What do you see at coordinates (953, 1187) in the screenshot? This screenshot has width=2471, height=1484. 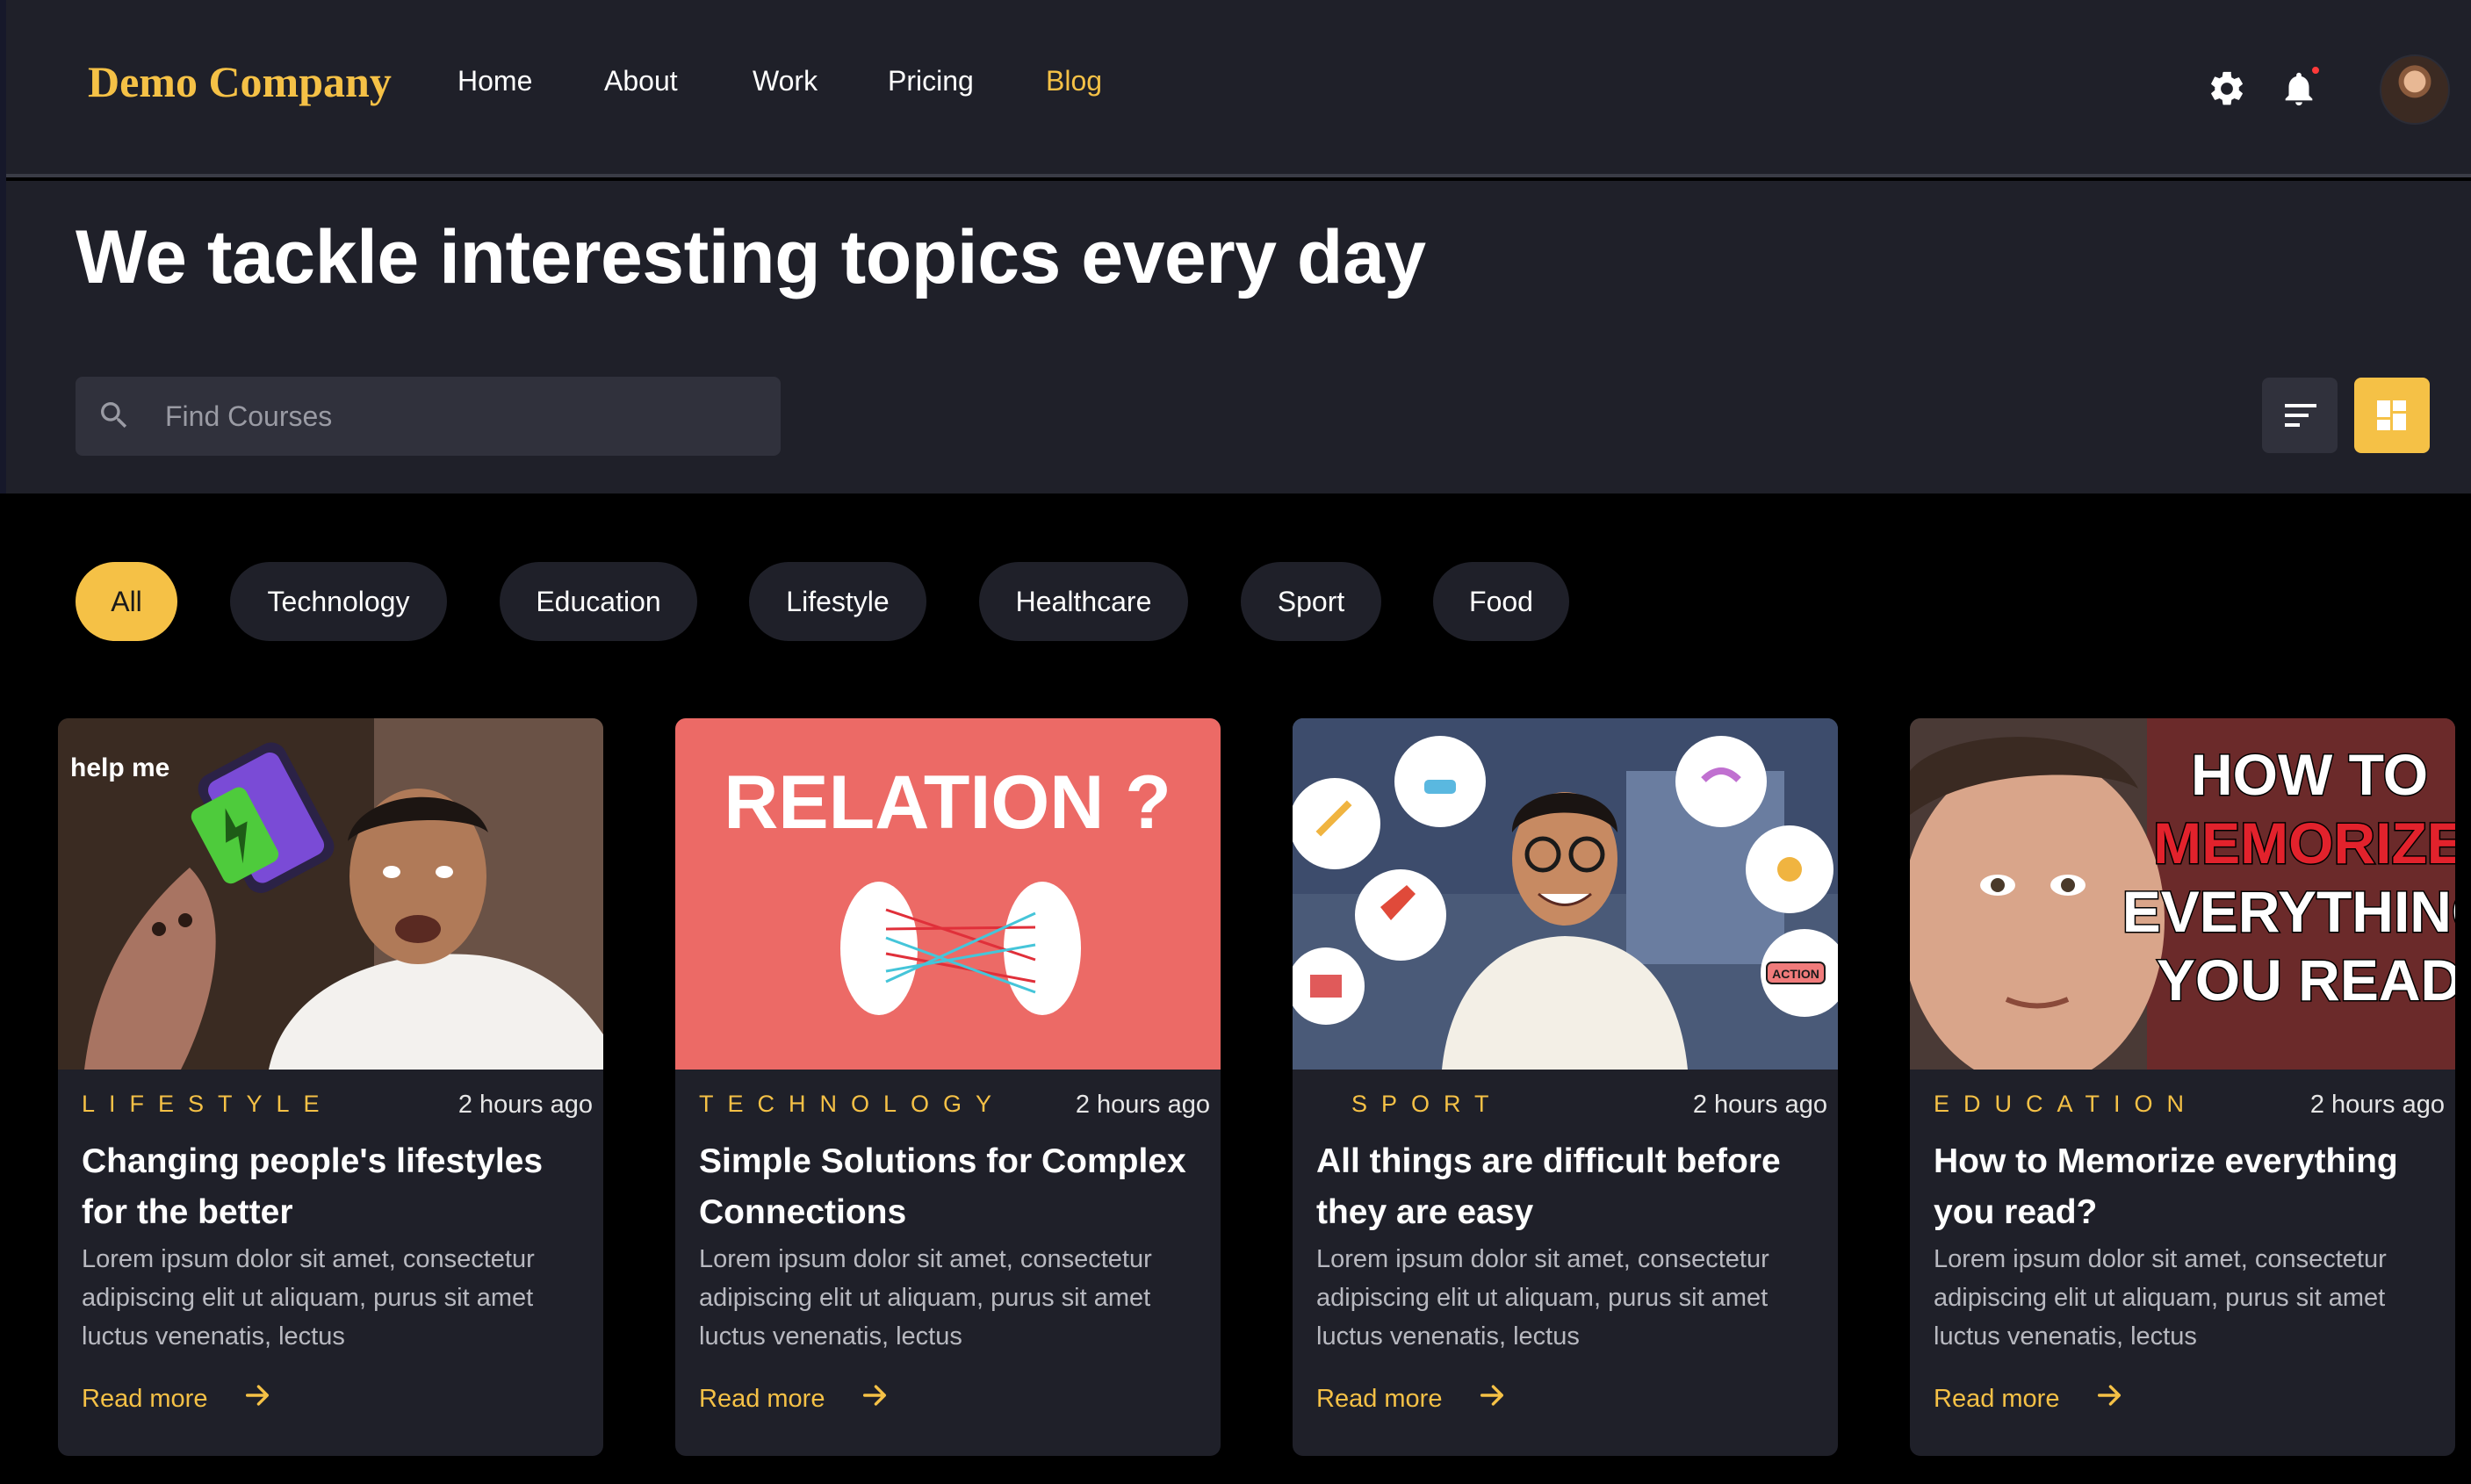 I see `card-title: Simple Solutions for Complex Connections` at bounding box center [953, 1187].